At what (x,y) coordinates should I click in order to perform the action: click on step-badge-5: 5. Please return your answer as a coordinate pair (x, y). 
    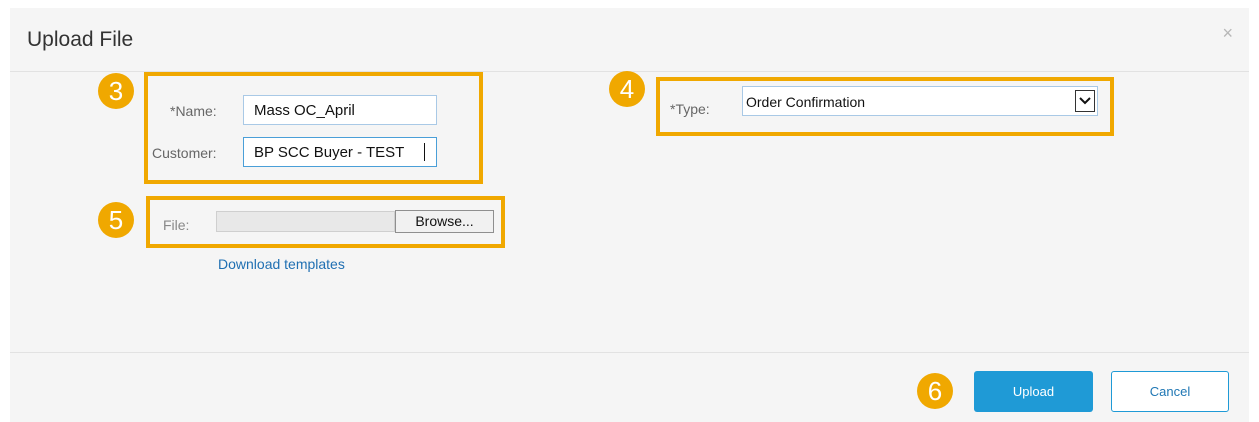
    Looking at the image, I should click on (116, 220).